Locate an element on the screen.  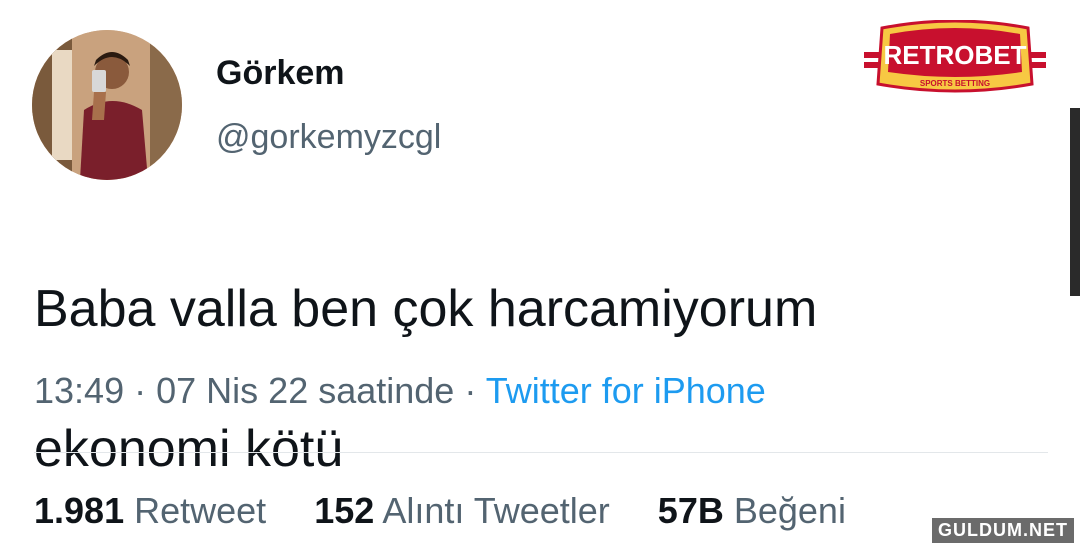
like-stat: 57B Beğeni is located at coordinates (752, 510).